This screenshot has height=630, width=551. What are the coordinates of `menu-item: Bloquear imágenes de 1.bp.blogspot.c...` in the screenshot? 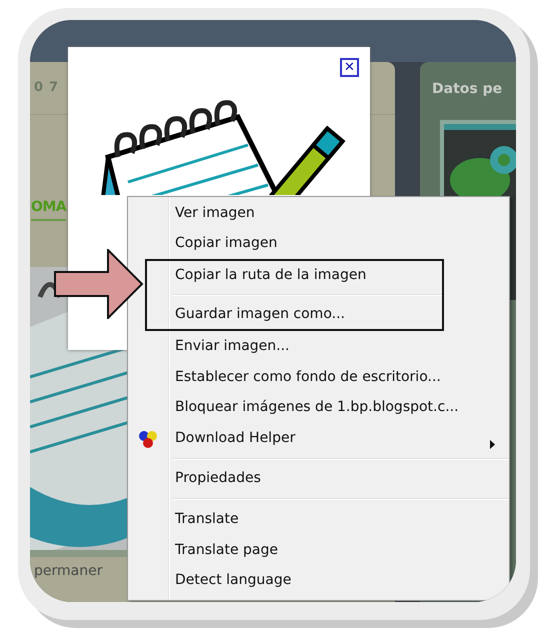 It's located at (318, 407).